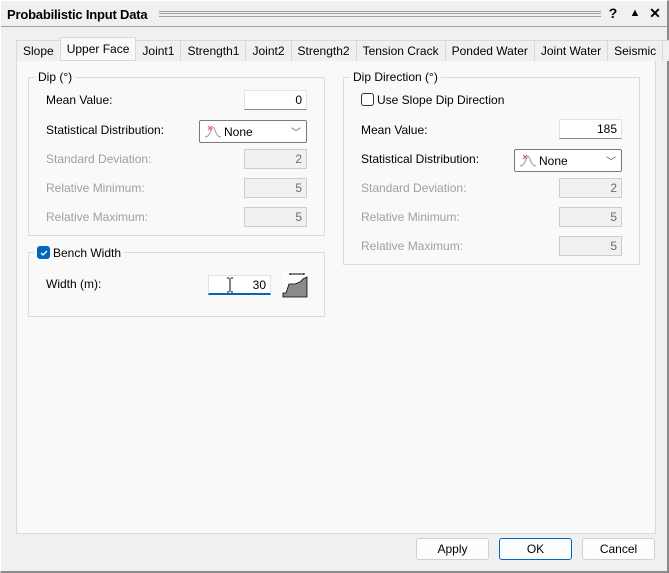  I want to click on dipdir-std-label: Standard Deviation:, so click(414, 188).